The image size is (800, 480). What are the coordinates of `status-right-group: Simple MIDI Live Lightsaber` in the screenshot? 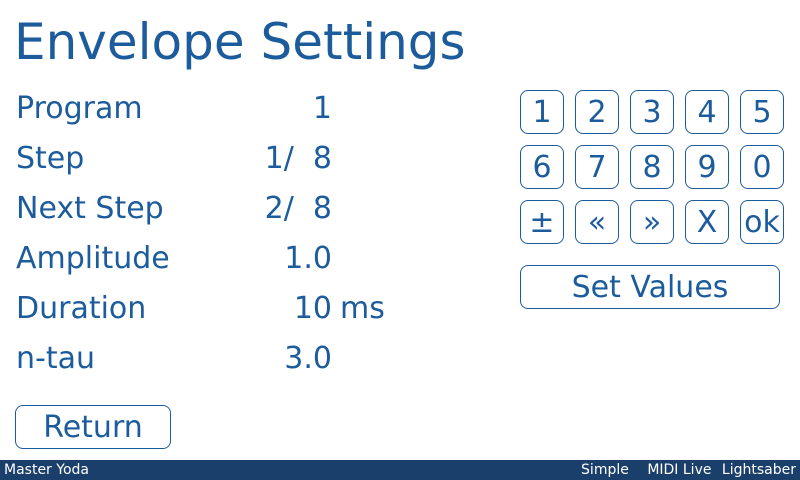 It's located at (681, 470).